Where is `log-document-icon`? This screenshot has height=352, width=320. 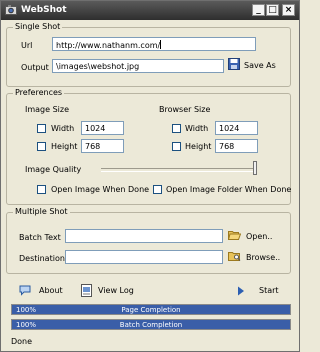 log-document-icon is located at coordinates (86, 290).